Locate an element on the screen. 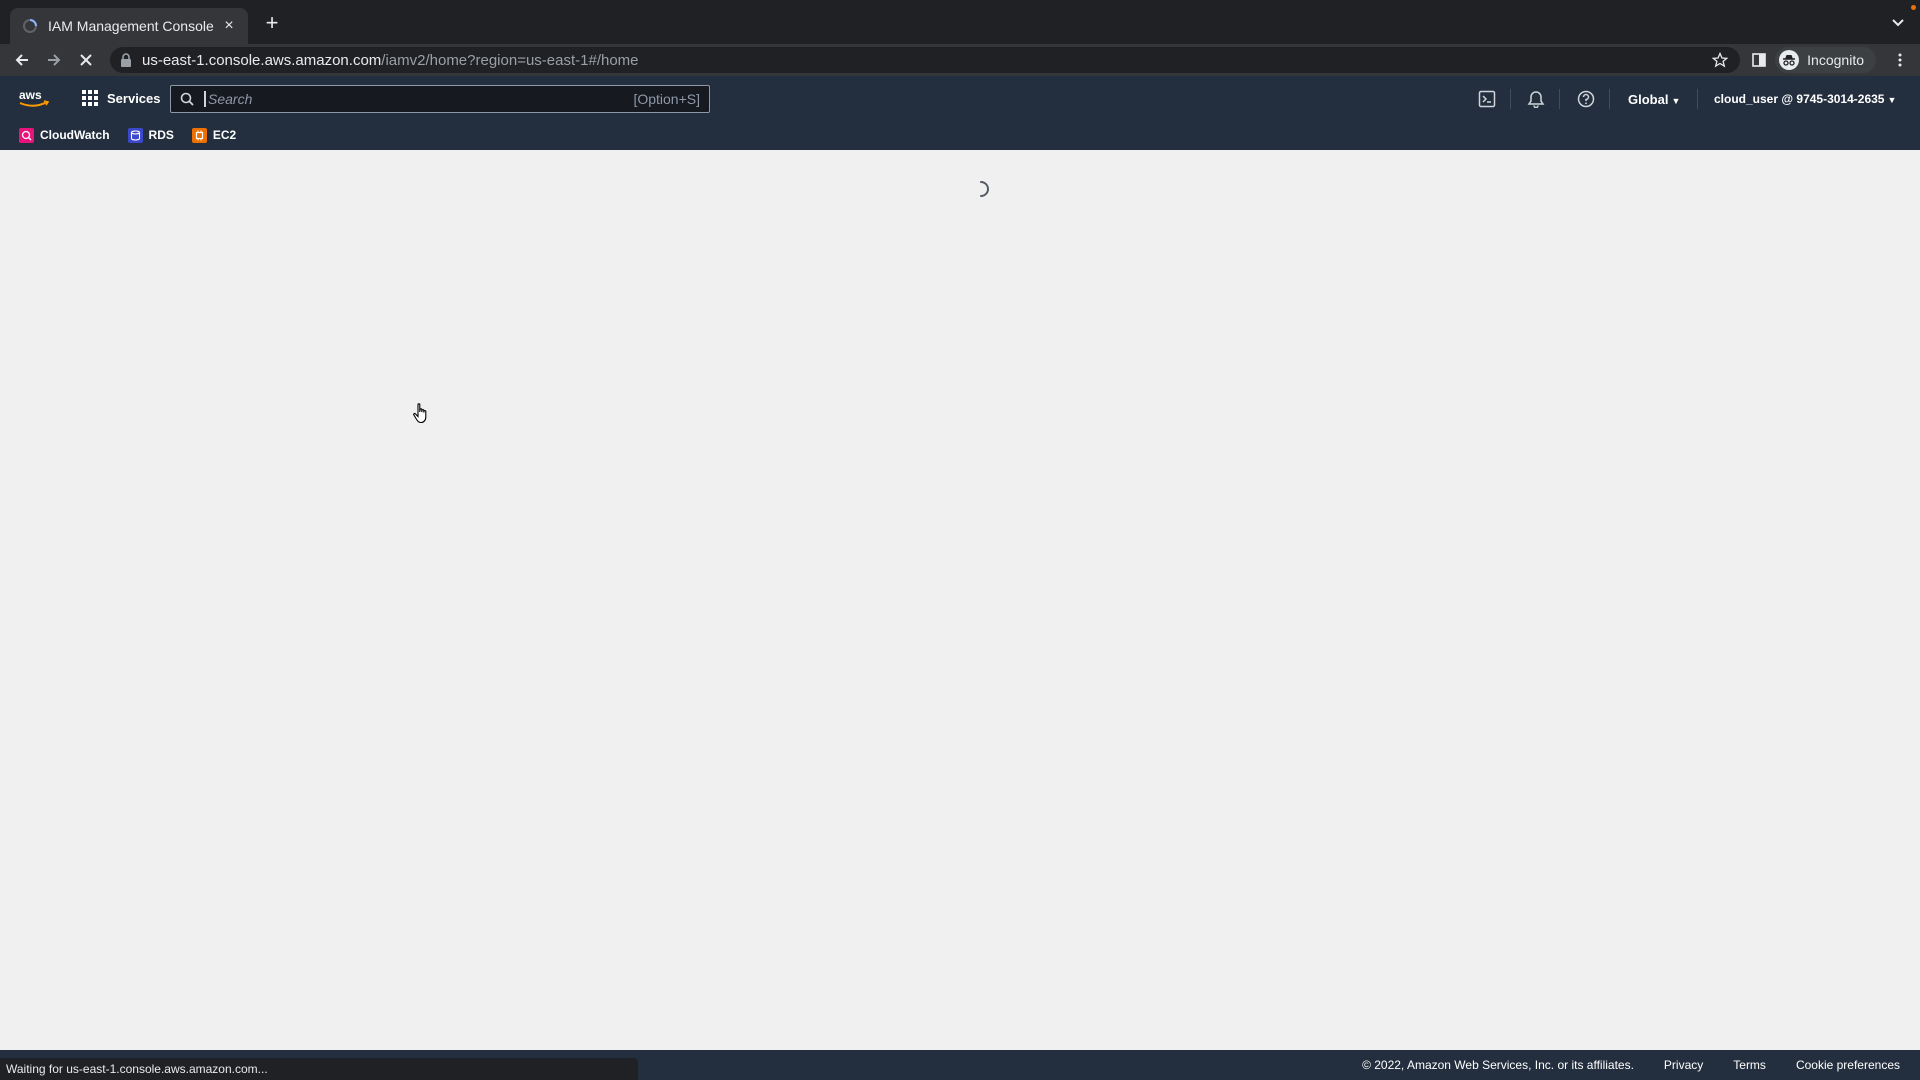  incognito-icon is located at coordinates (1789, 60).